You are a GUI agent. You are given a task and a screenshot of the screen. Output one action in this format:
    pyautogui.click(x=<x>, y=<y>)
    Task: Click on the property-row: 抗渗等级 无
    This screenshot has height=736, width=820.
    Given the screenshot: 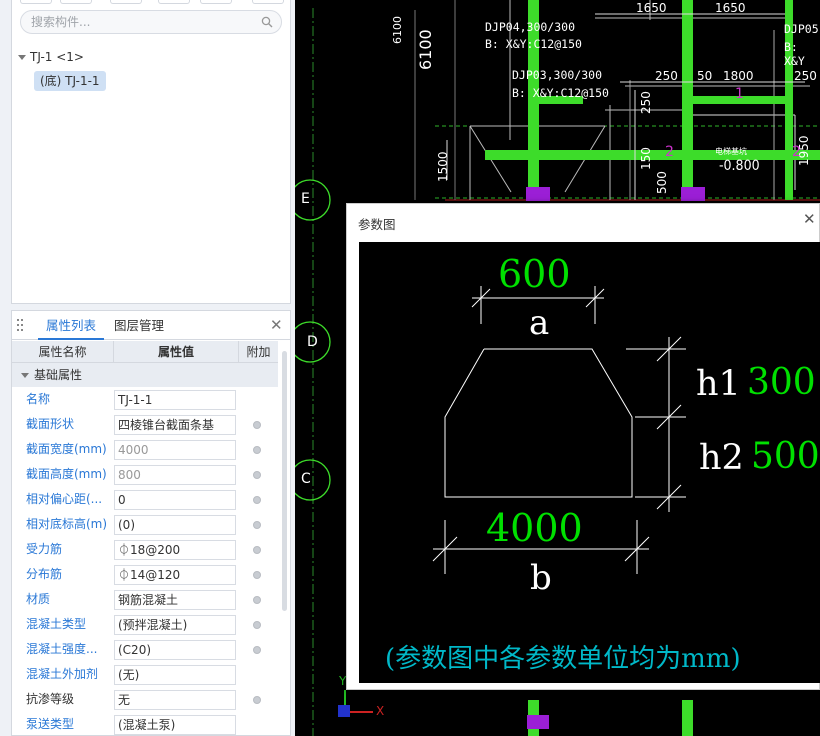 What is the action you would take?
    pyautogui.click(x=145, y=699)
    